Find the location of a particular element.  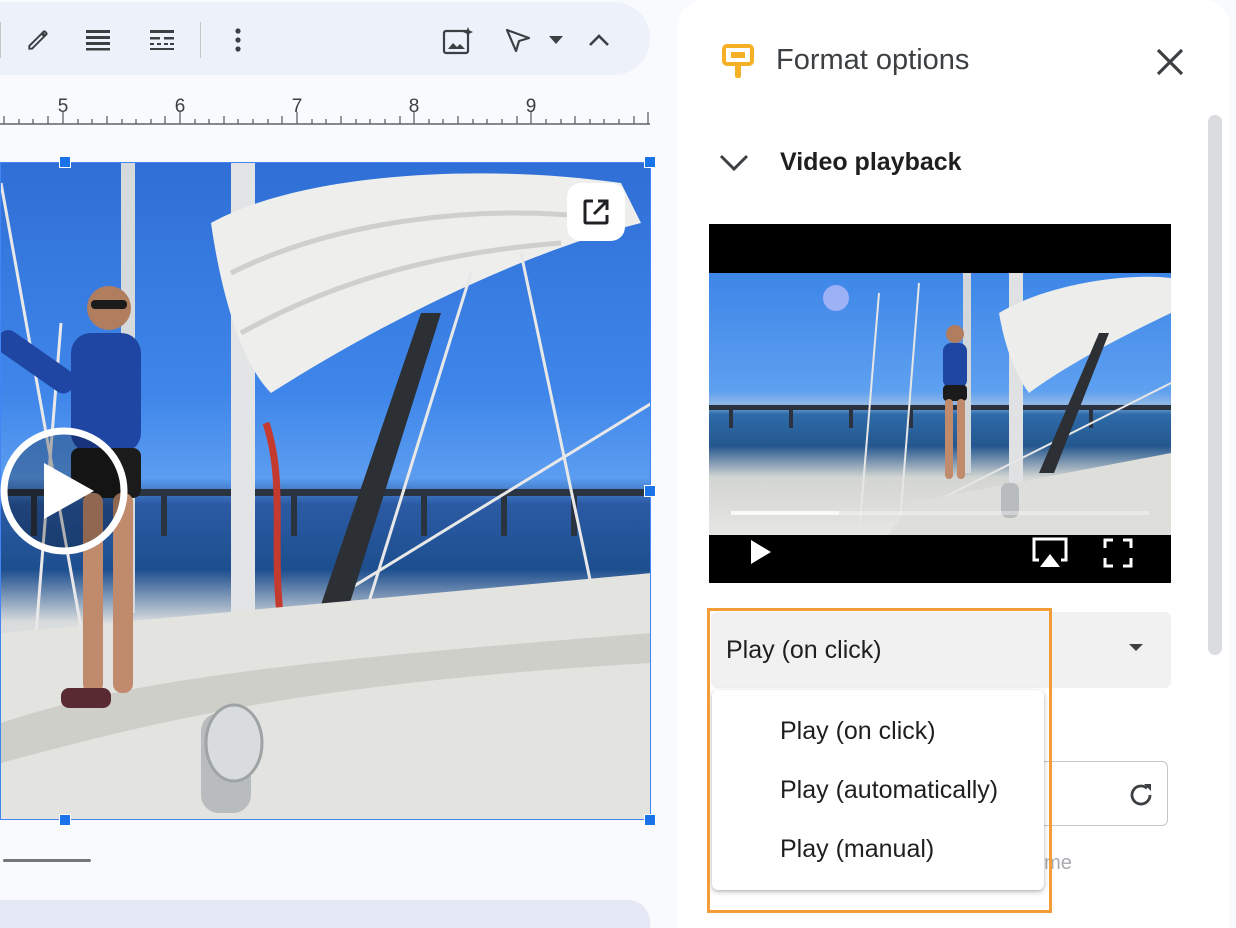

panel-title: Format options is located at coordinates (873, 60).